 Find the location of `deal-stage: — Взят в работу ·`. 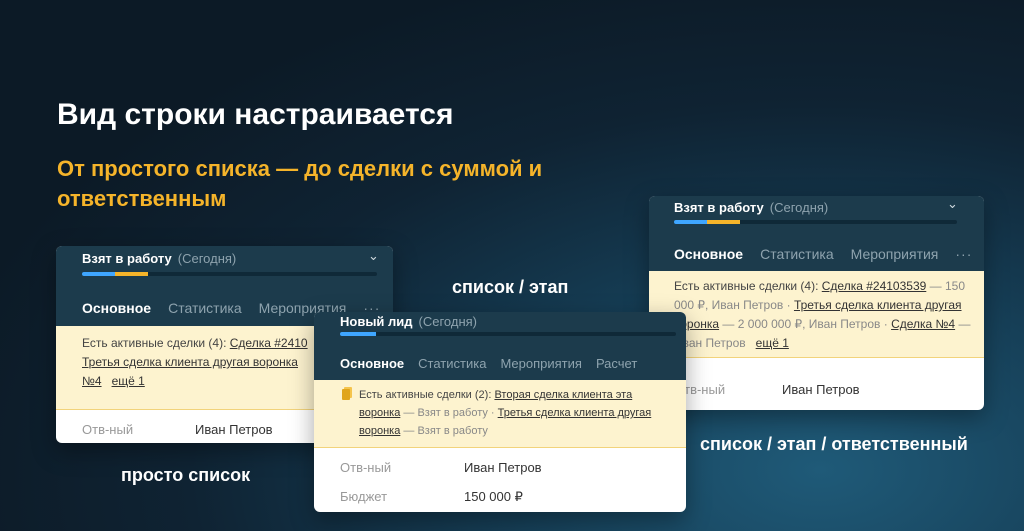

deal-stage: — Взят в работу · is located at coordinates (449, 413).